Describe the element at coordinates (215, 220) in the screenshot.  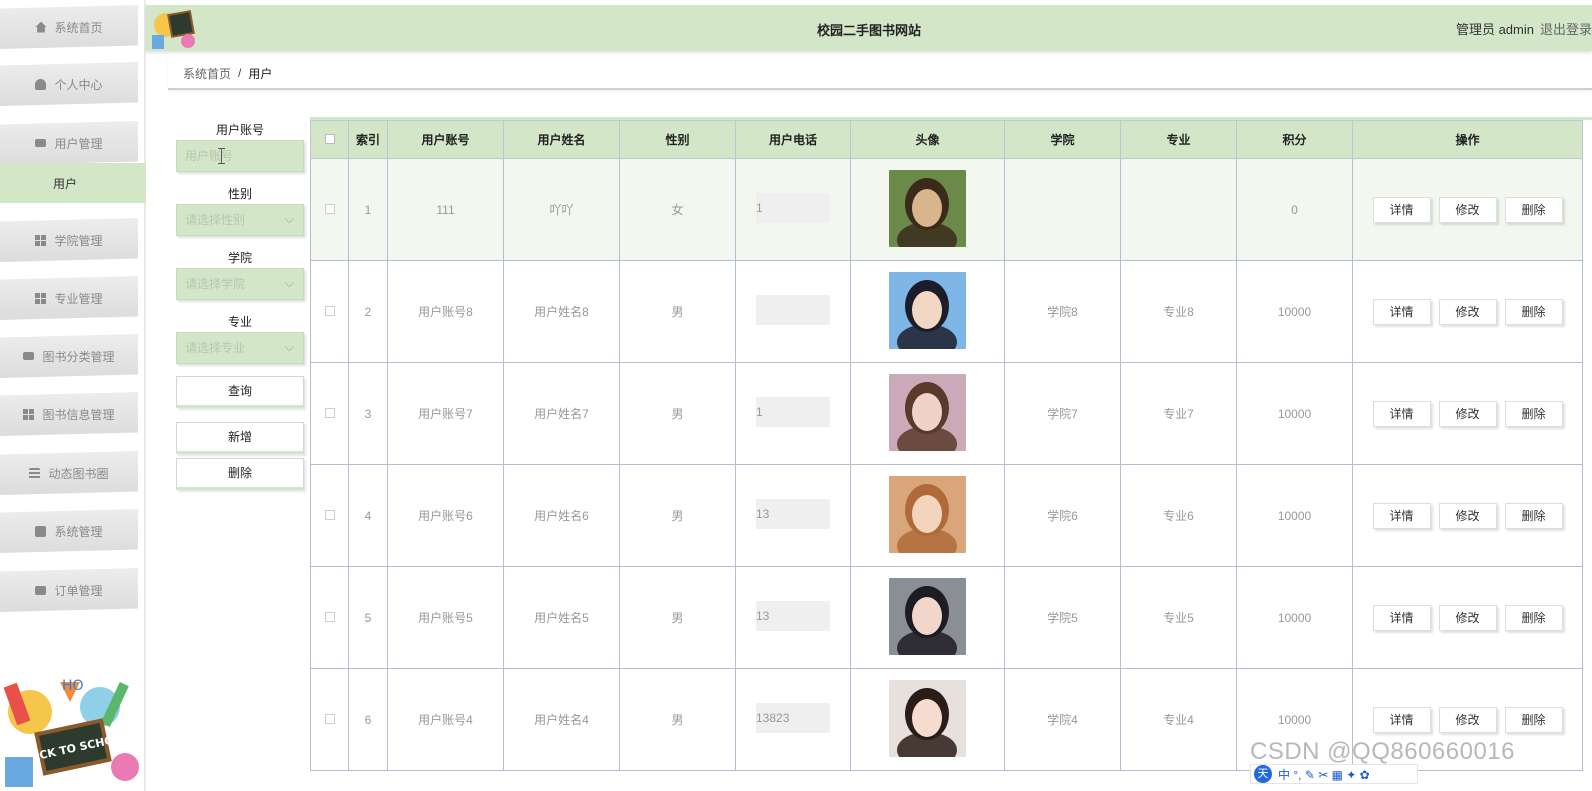
I see `gender-placeholder: 请选择性别` at that location.